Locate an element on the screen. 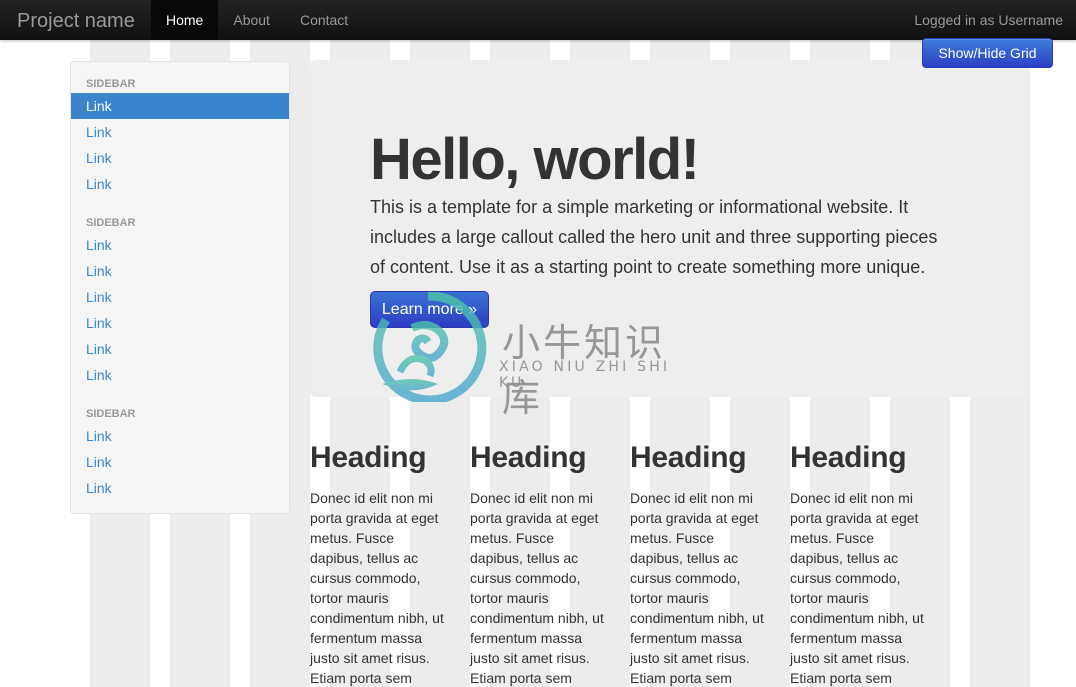 This screenshot has width=1076, height=687. nav-item-about: About is located at coordinates (251, 20).